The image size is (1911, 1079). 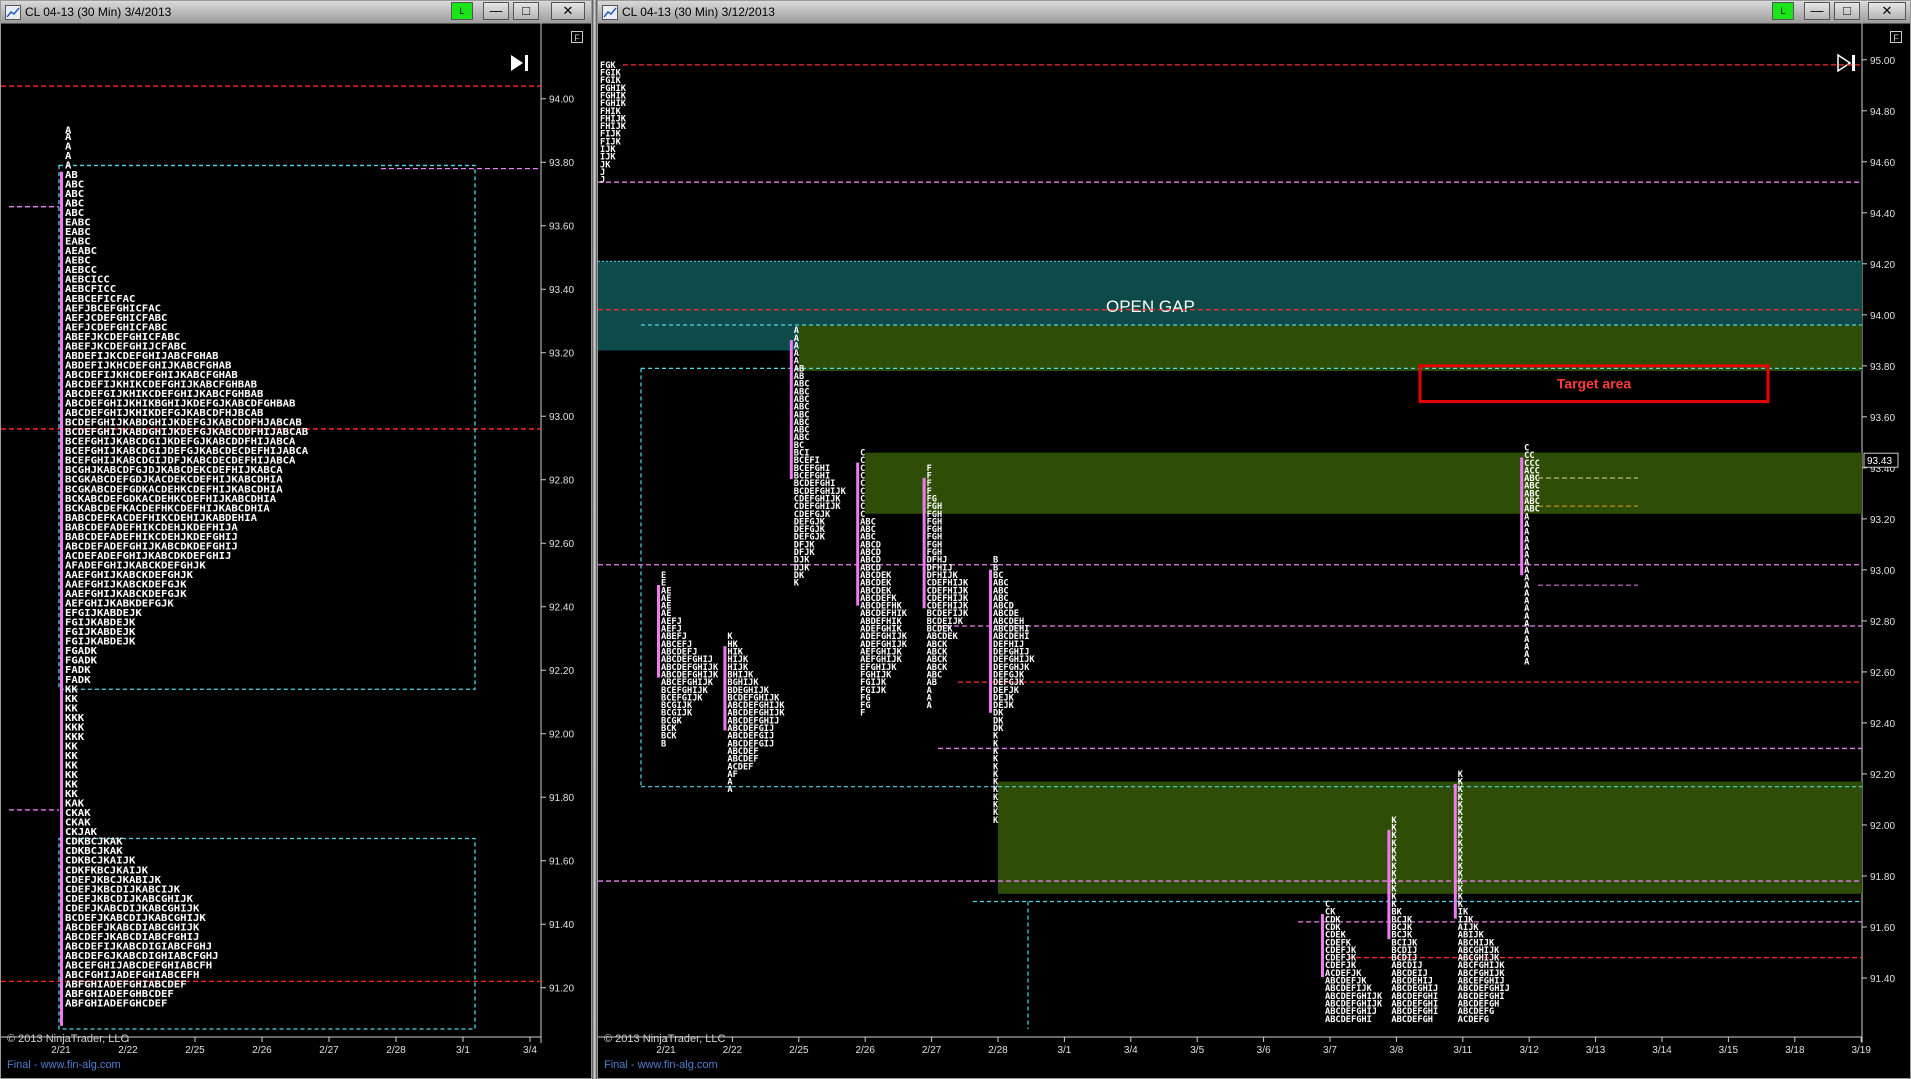 What do you see at coordinates (561, 925) in the screenshot?
I see `price-tick-label: 91.40` at bounding box center [561, 925].